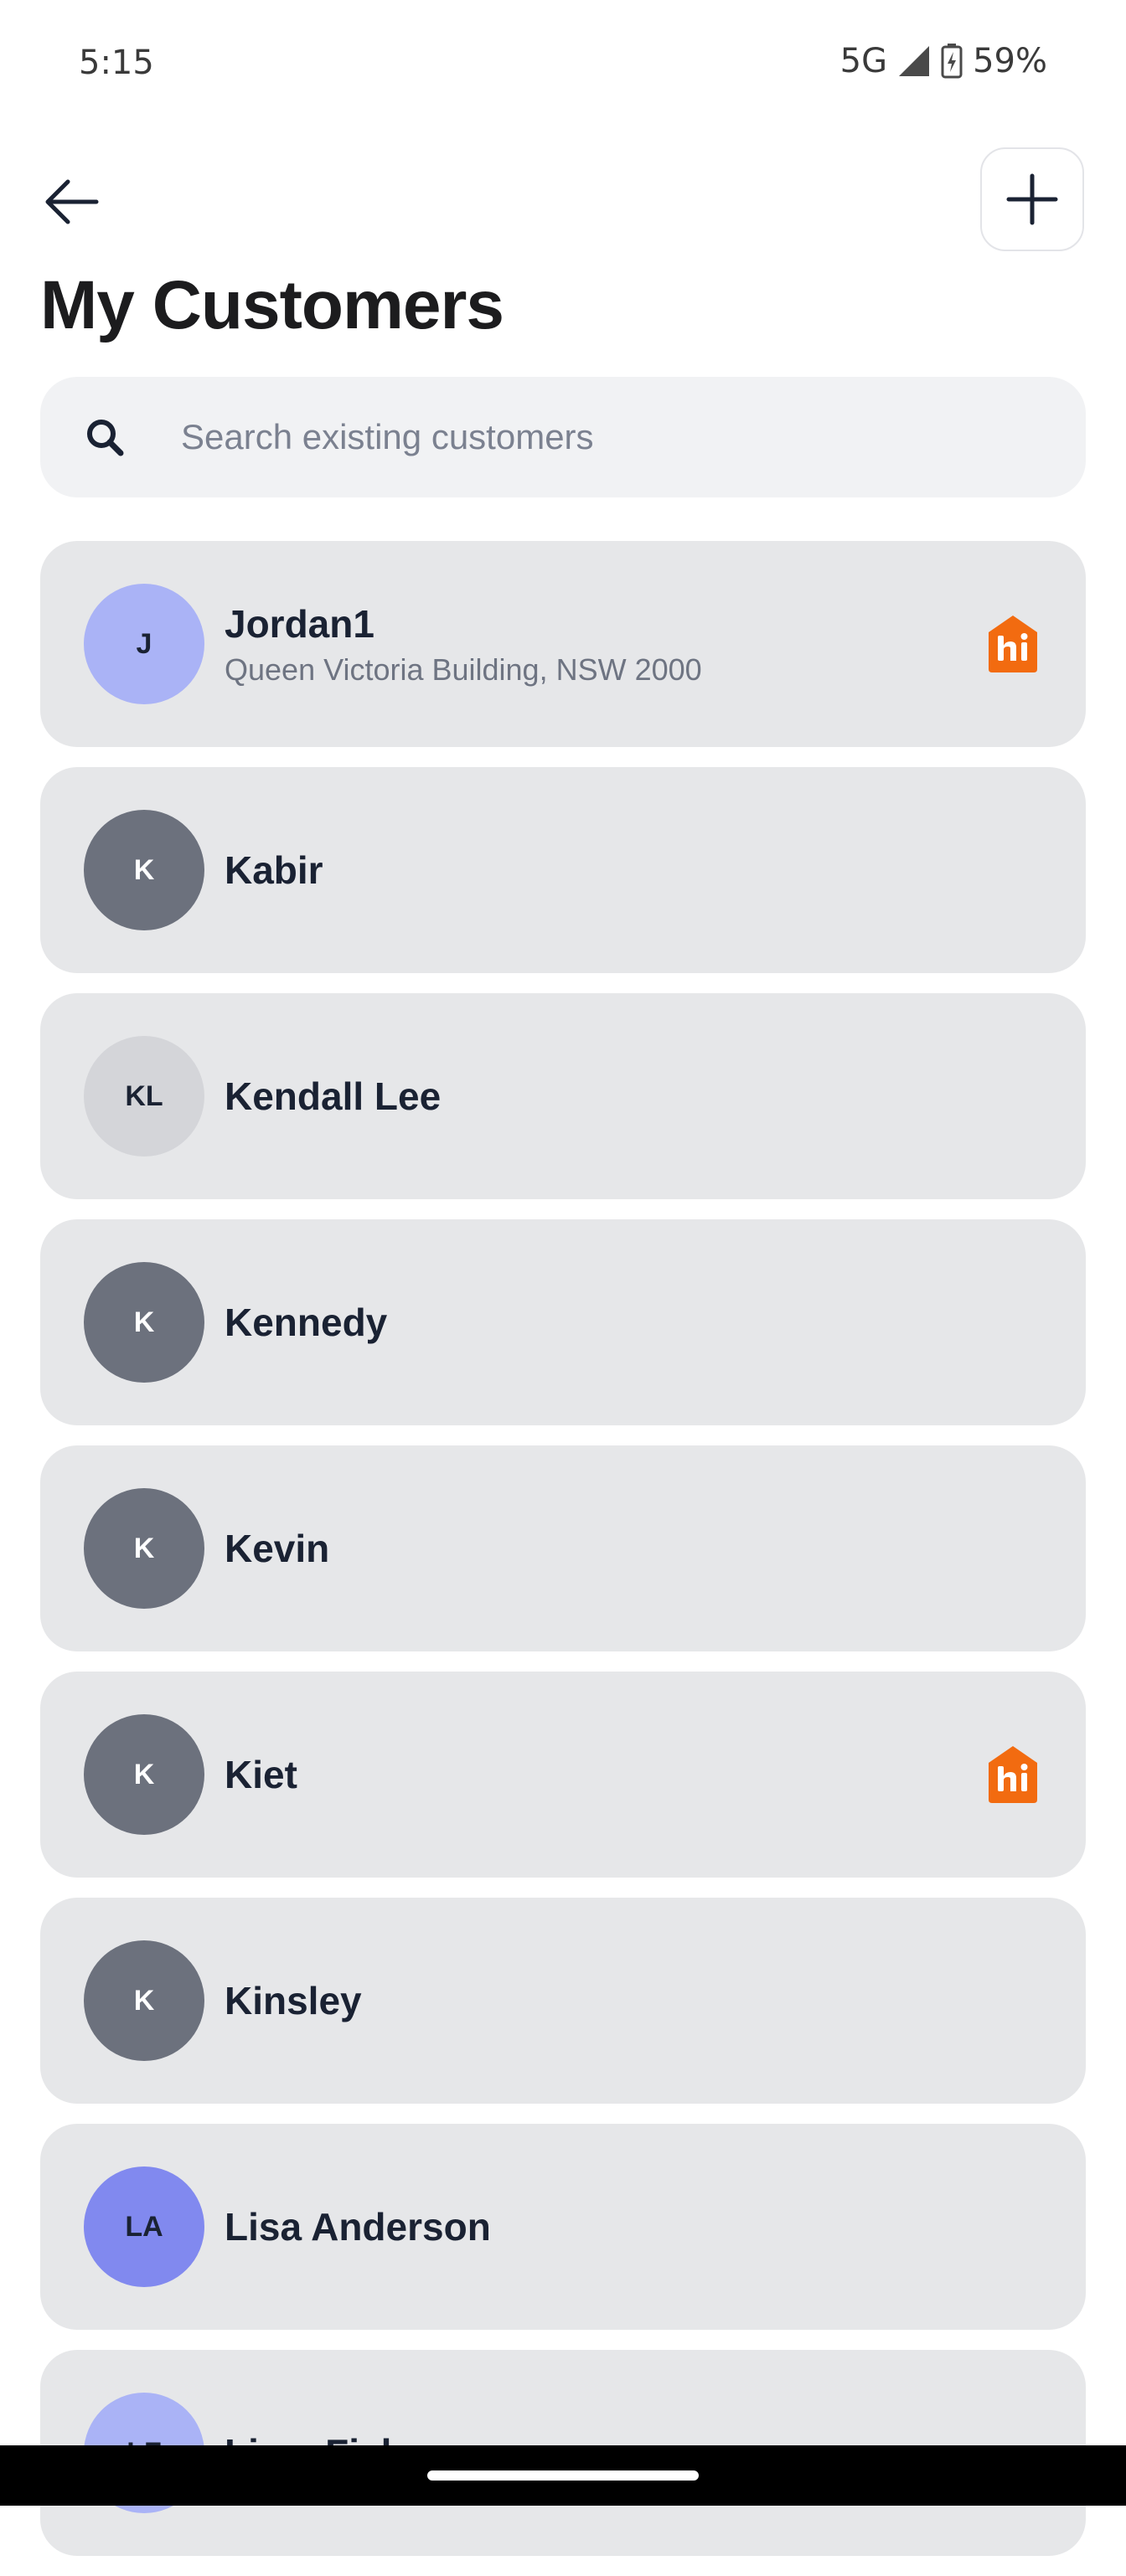 The image size is (1126, 2576). What do you see at coordinates (1010, 61) in the screenshot?
I see `battery-level: 59%` at bounding box center [1010, 61].